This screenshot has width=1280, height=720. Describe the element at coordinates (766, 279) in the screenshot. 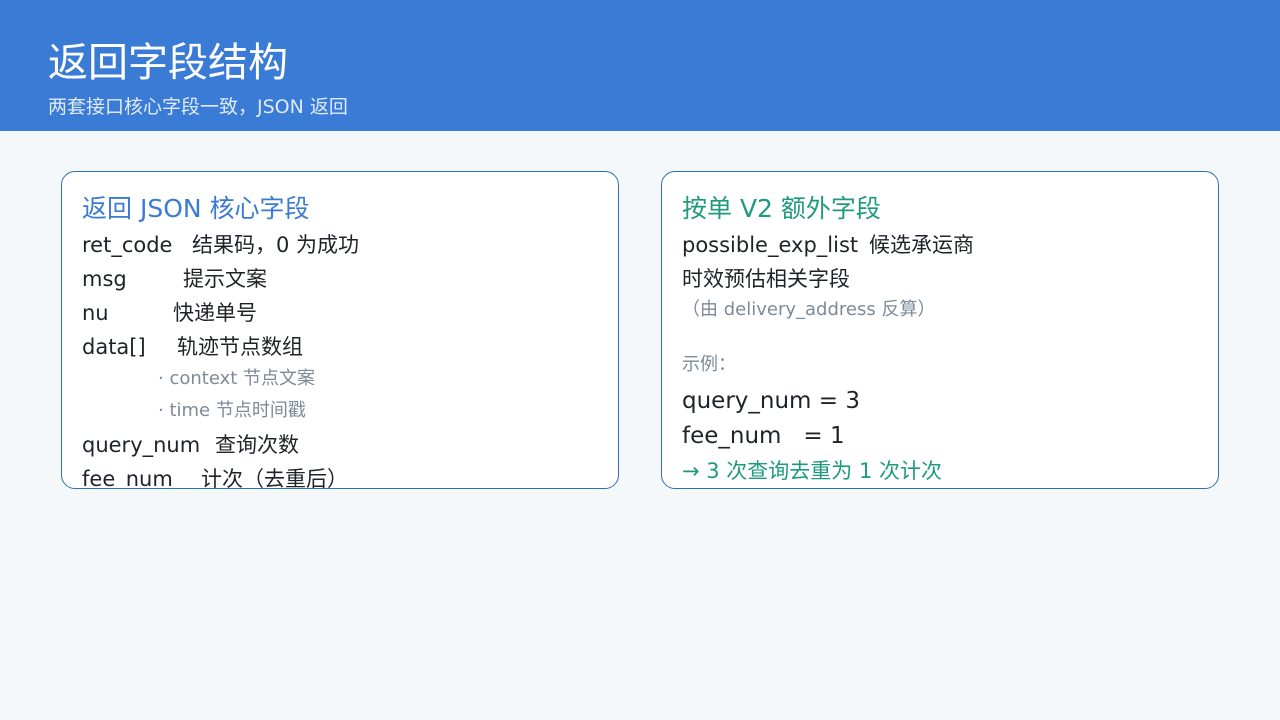

I see `timing-fields-line: 时效预估相关字段` at that location.